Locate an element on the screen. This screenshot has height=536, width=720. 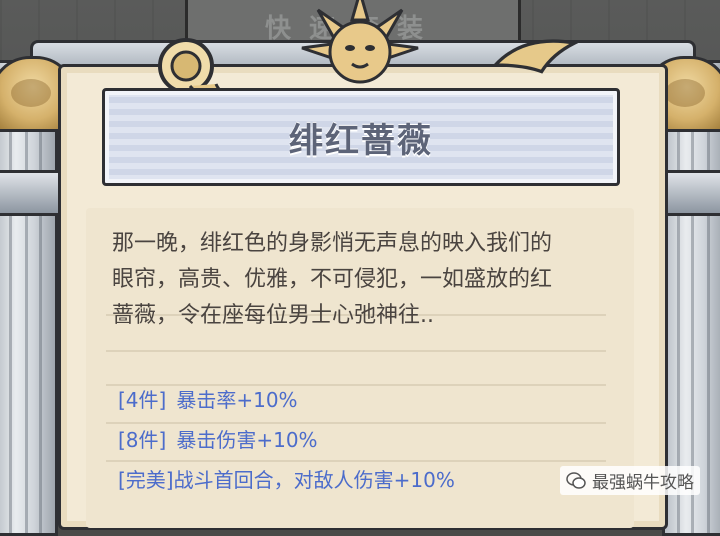
set-bonus-4: [4件] 暴击率+10% is located at coordinates (208, 398).